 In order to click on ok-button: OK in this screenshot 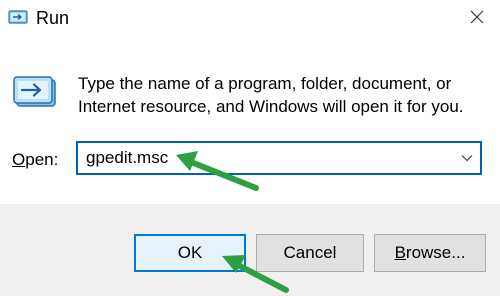, I will do `click(190, 253)`.